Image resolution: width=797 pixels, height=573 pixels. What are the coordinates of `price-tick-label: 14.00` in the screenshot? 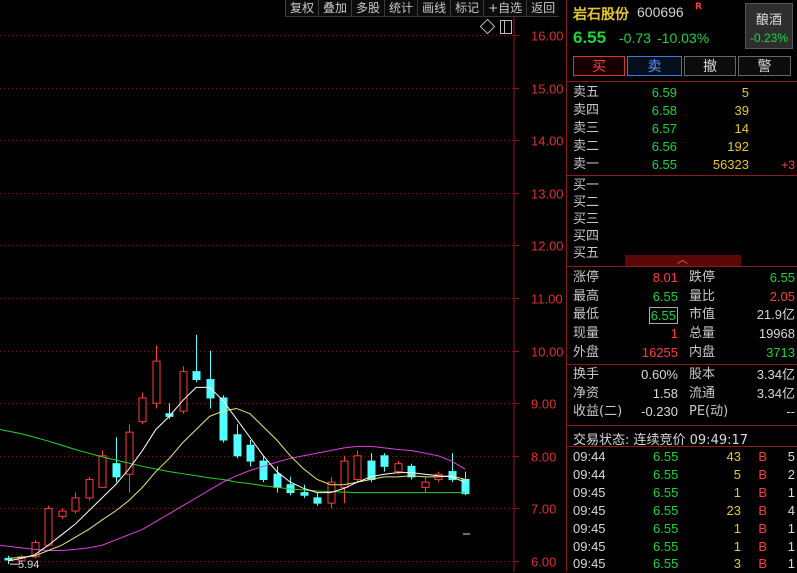 It's located at (547, 141).